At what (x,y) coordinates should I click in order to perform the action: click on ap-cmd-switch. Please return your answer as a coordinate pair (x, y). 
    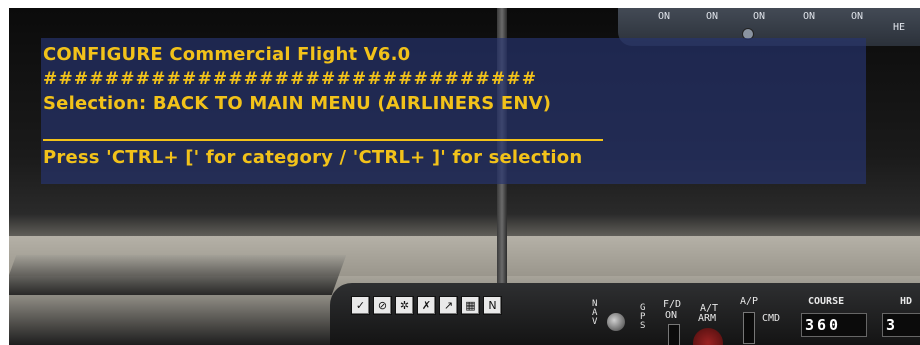
    Looking at the image, I should click on (749, 328).